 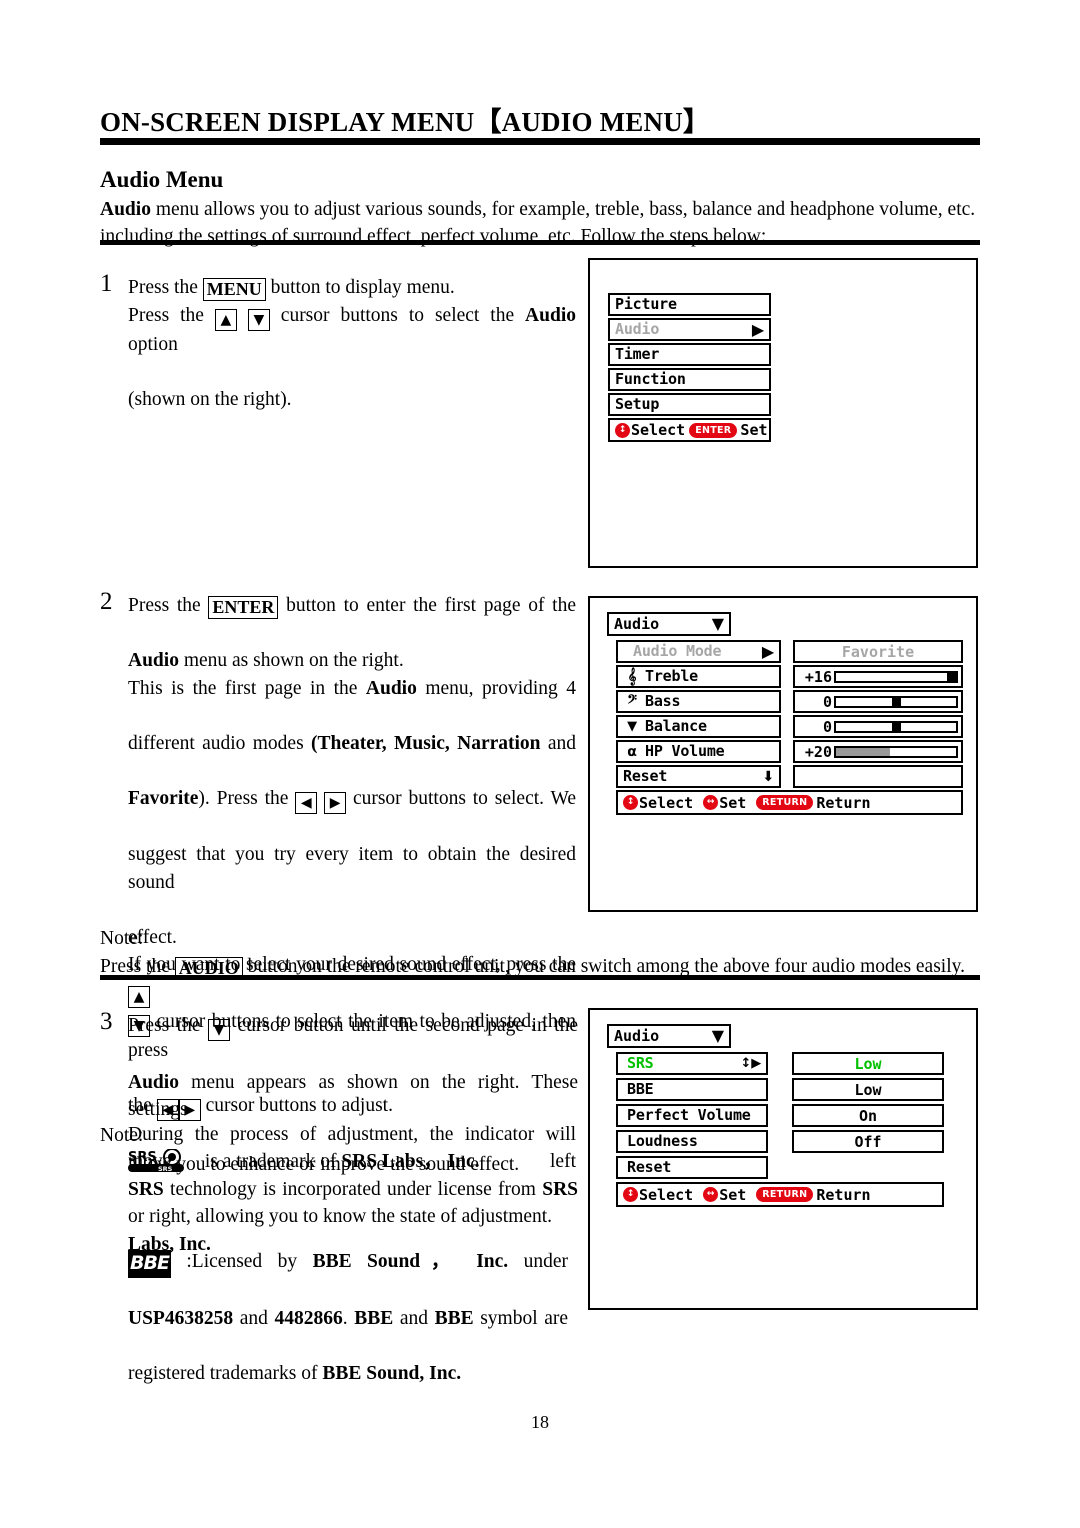 I want to click on intro-bold-audio: Audio, so click(x=125, y=209).